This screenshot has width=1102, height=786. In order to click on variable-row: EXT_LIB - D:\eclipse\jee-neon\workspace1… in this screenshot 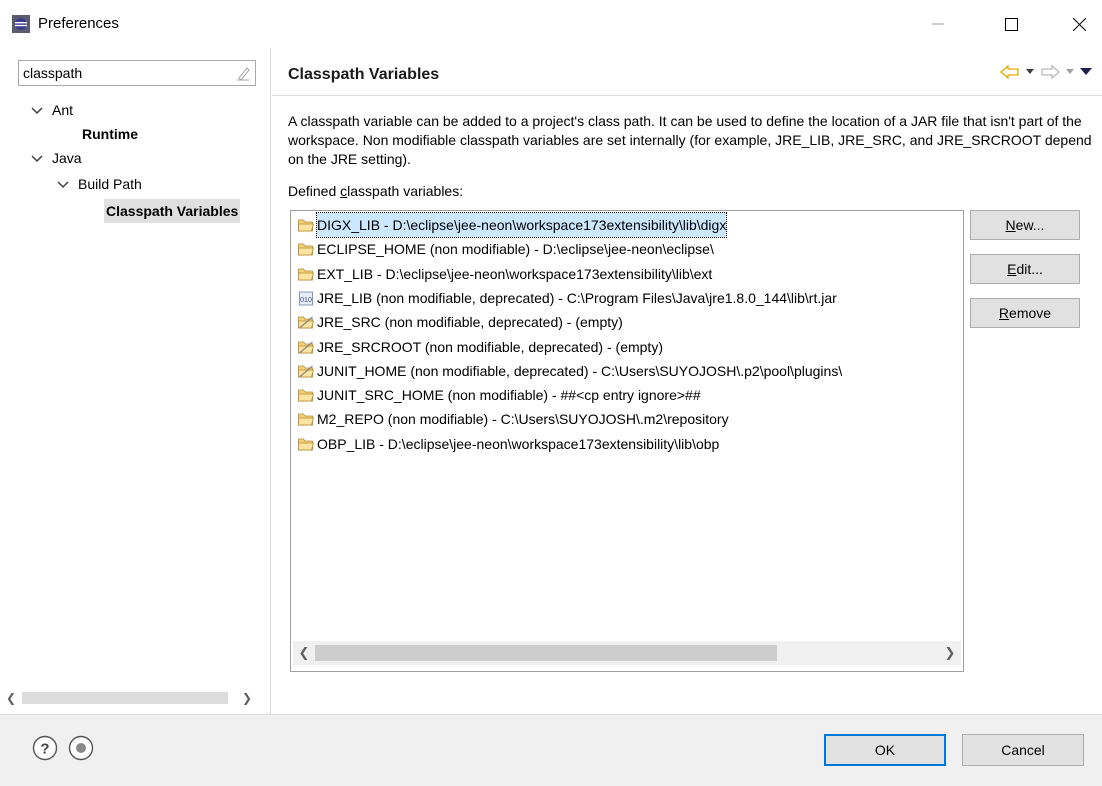, I will do `click(504, 274)`.